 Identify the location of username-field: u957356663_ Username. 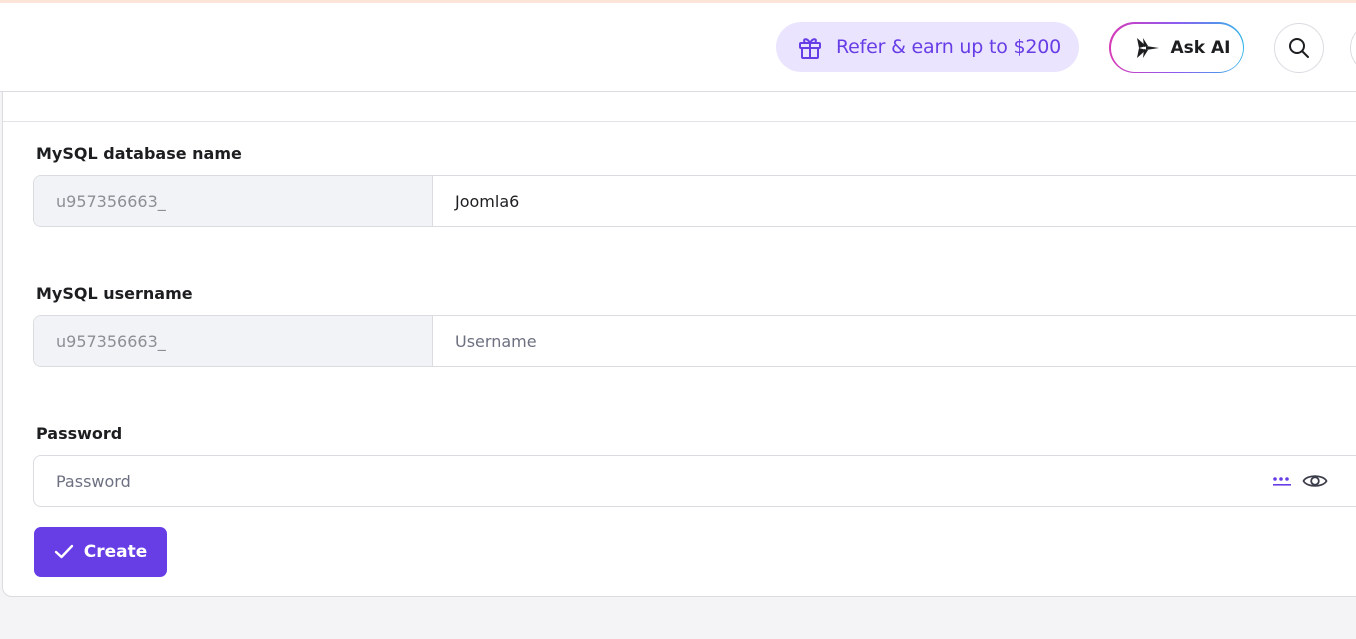
(694, 341).